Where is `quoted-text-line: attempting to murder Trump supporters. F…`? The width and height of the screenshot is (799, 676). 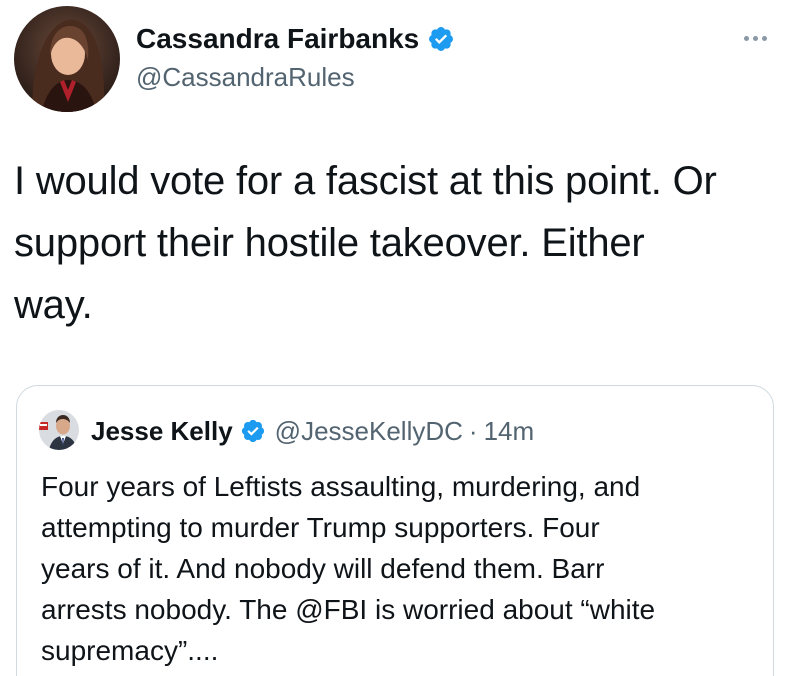
quoted-text-line: attempting to murder Trump supporters. F… is located at coordinates (320, 527).